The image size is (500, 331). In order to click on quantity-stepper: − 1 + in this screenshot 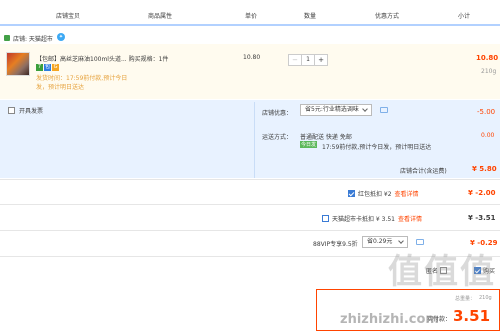, I will do `click(308, 60)`.